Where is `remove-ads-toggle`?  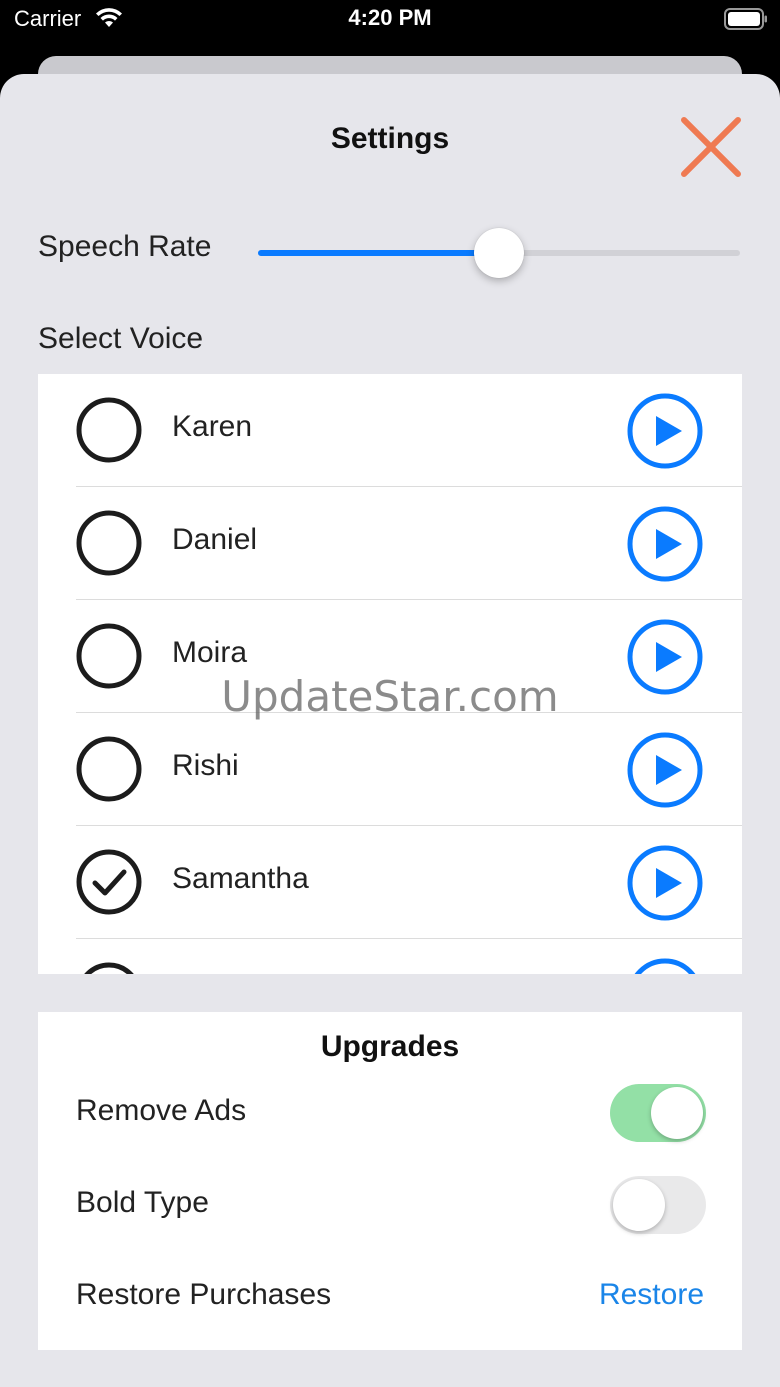 remove-ads-toggle is located at coordinates (658, 1113).